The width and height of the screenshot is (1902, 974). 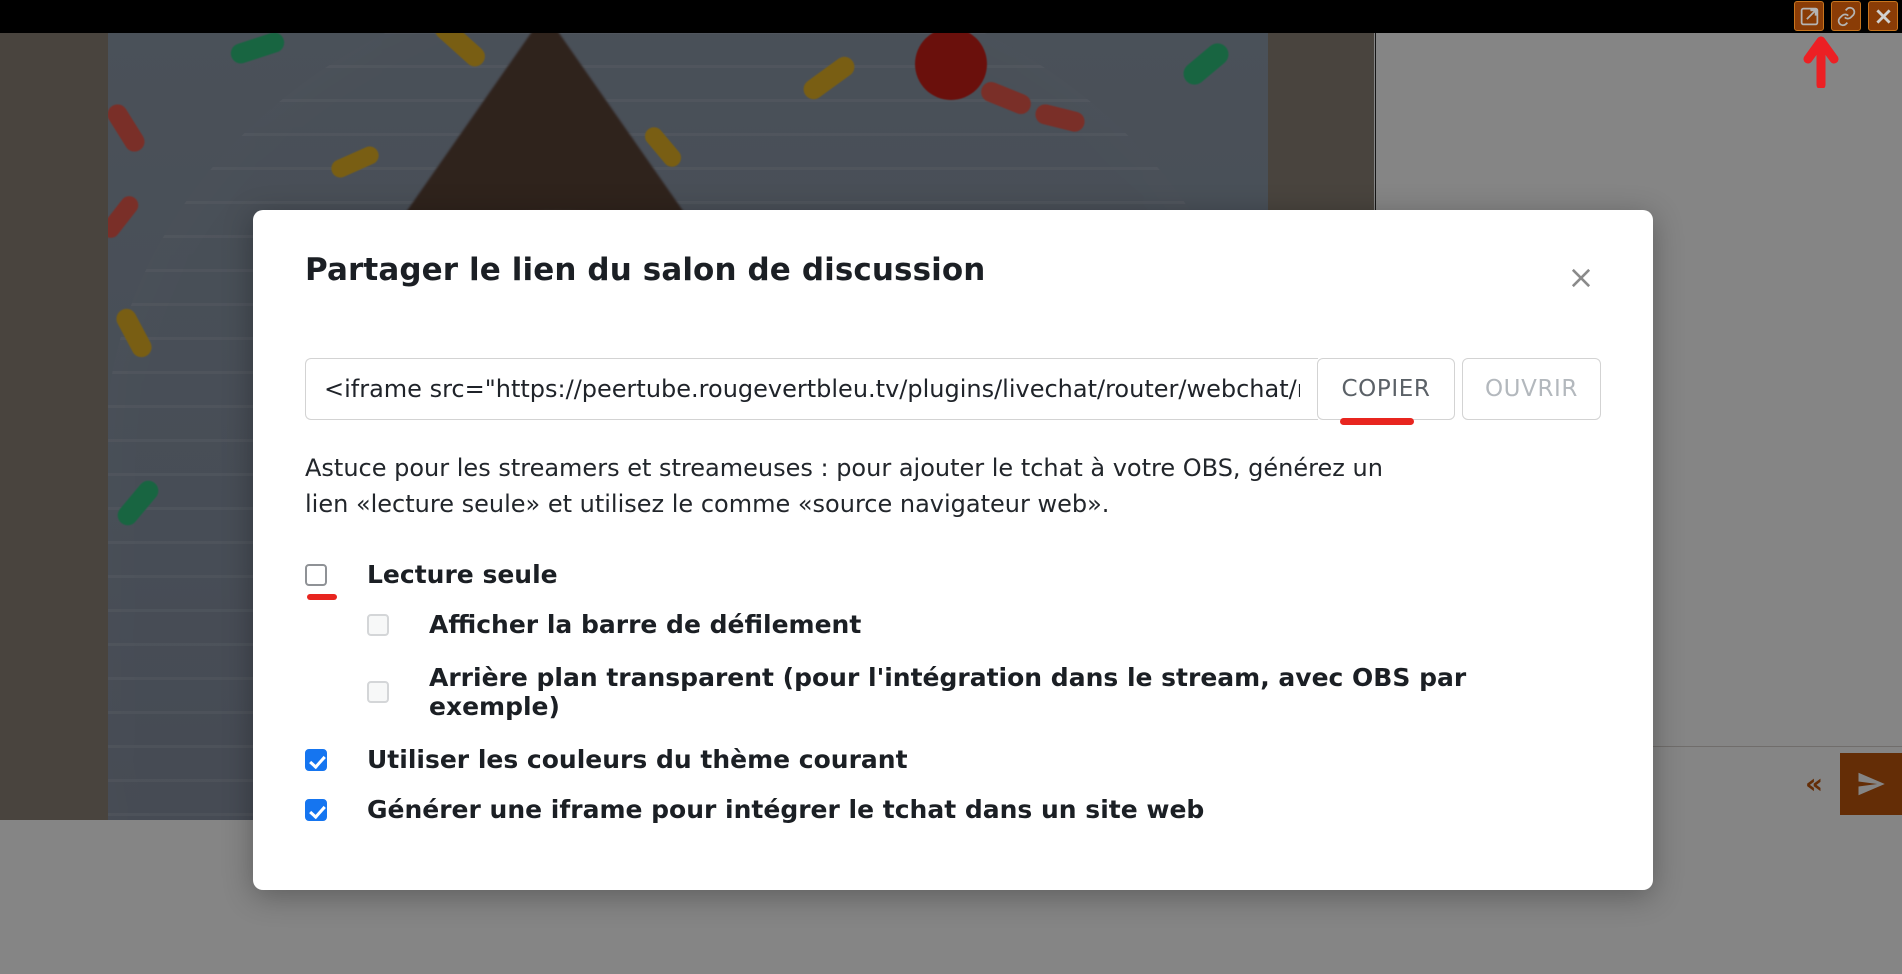 I want to click on close-window-button, so click(x=1883, y=16).